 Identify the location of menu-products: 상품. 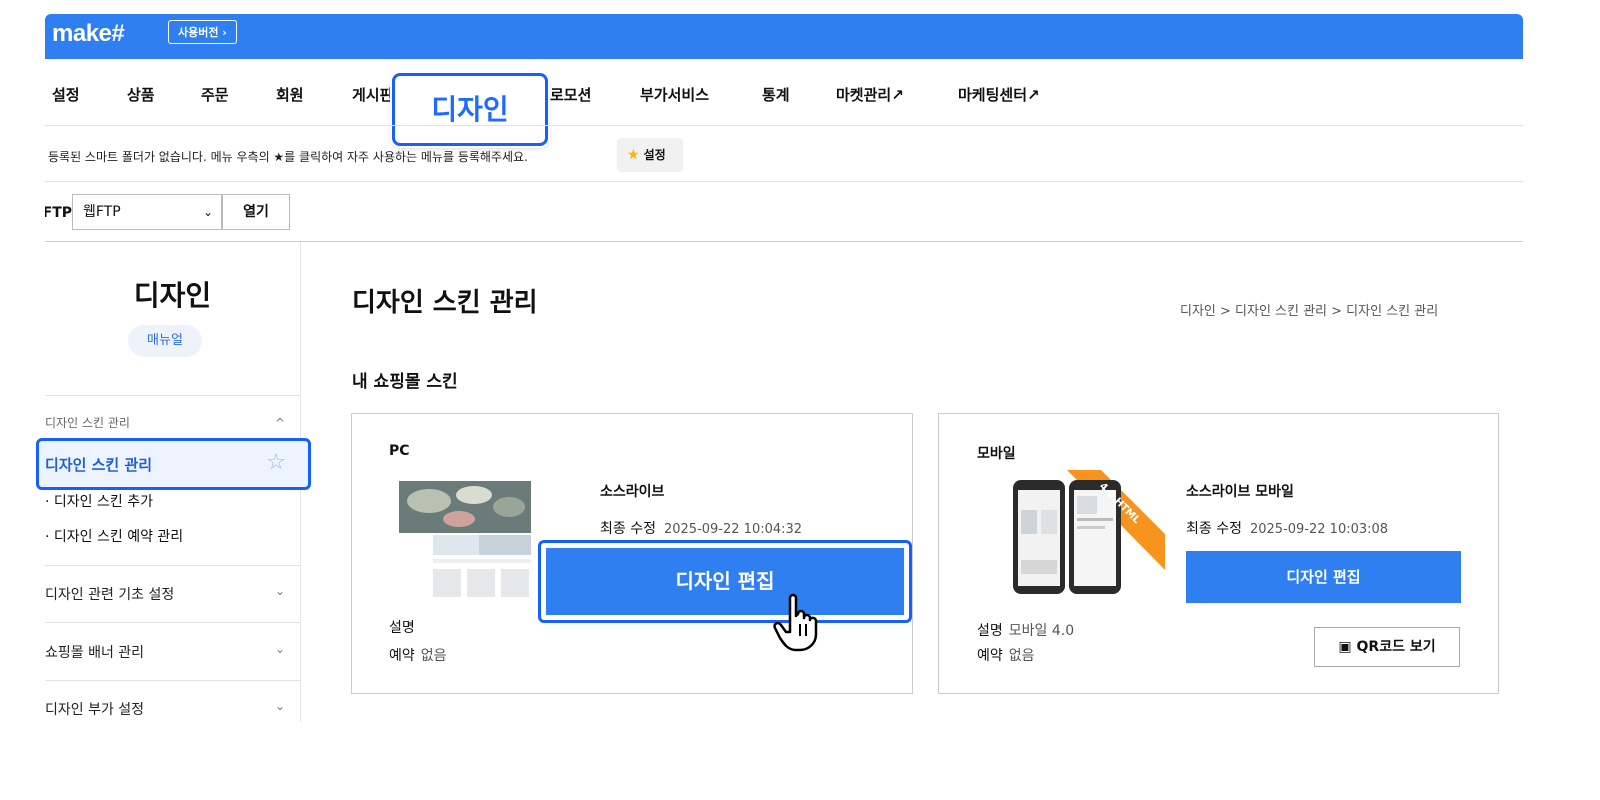
(141, 95).